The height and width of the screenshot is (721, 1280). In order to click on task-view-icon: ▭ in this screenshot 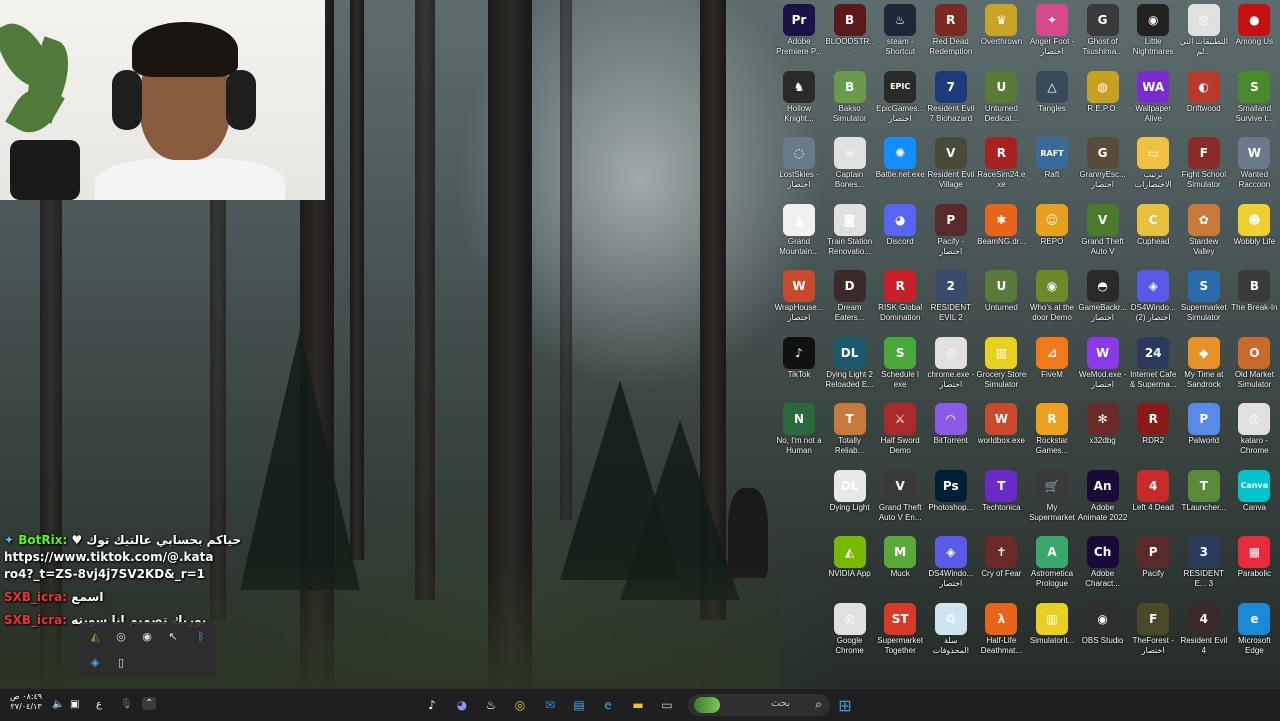, I will do `click(667, 705)`.